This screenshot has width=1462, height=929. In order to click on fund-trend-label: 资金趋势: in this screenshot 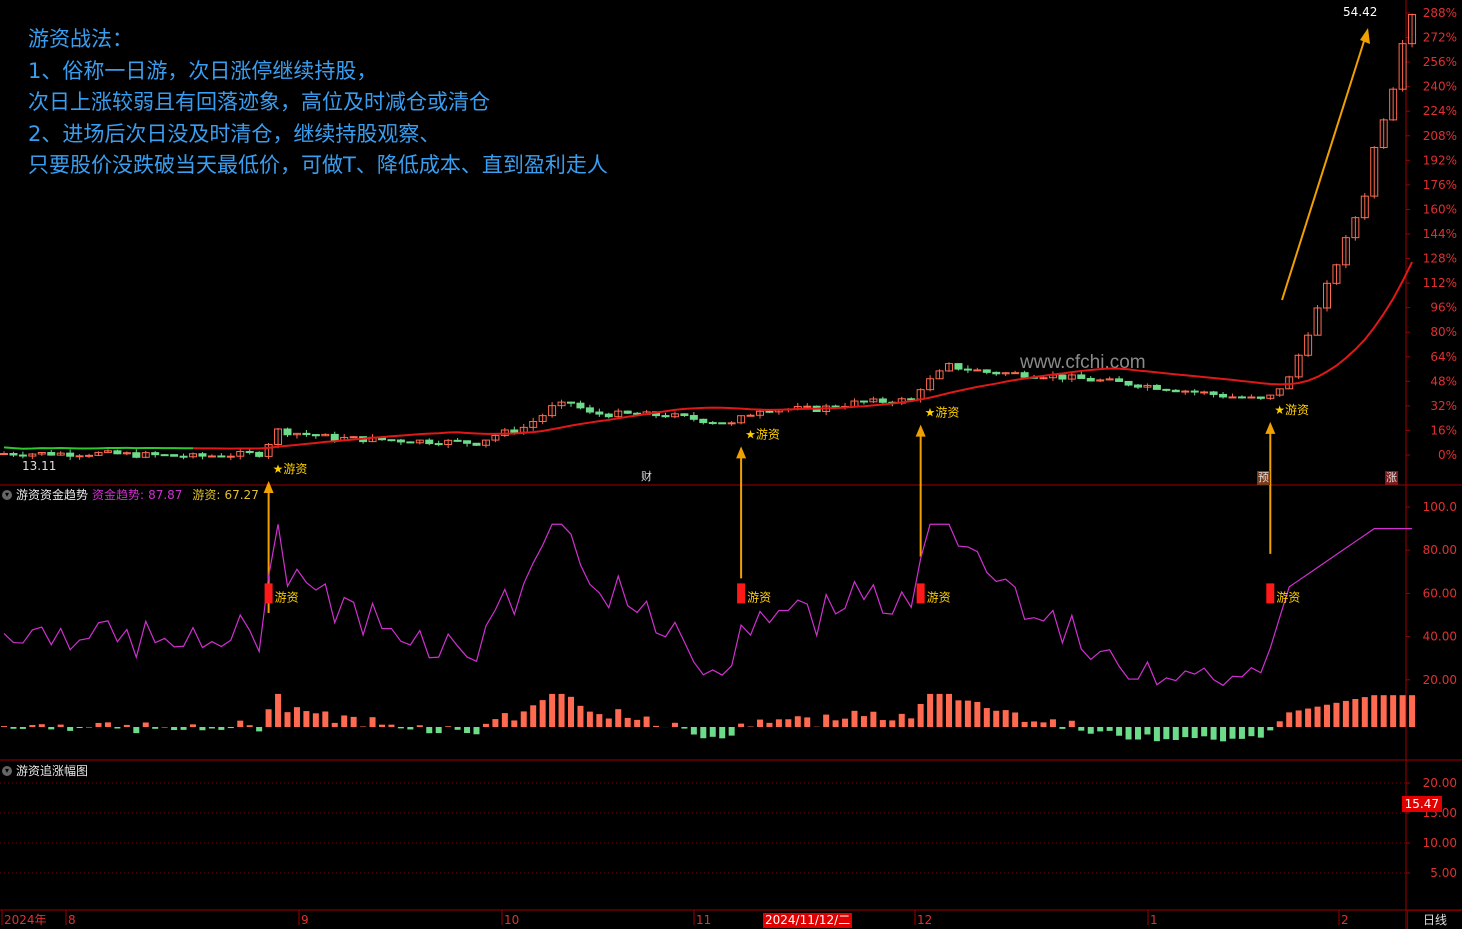, I will do `click(118, 495)`.